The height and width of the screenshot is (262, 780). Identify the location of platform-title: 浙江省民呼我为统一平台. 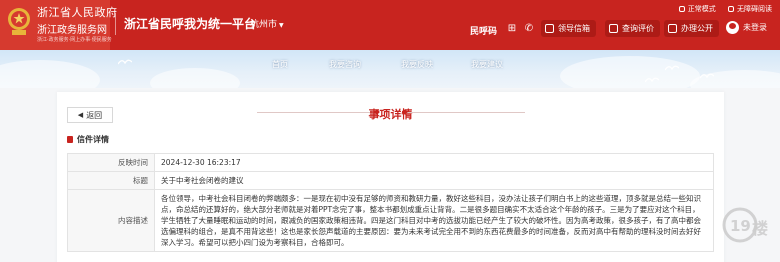
(190, 23).